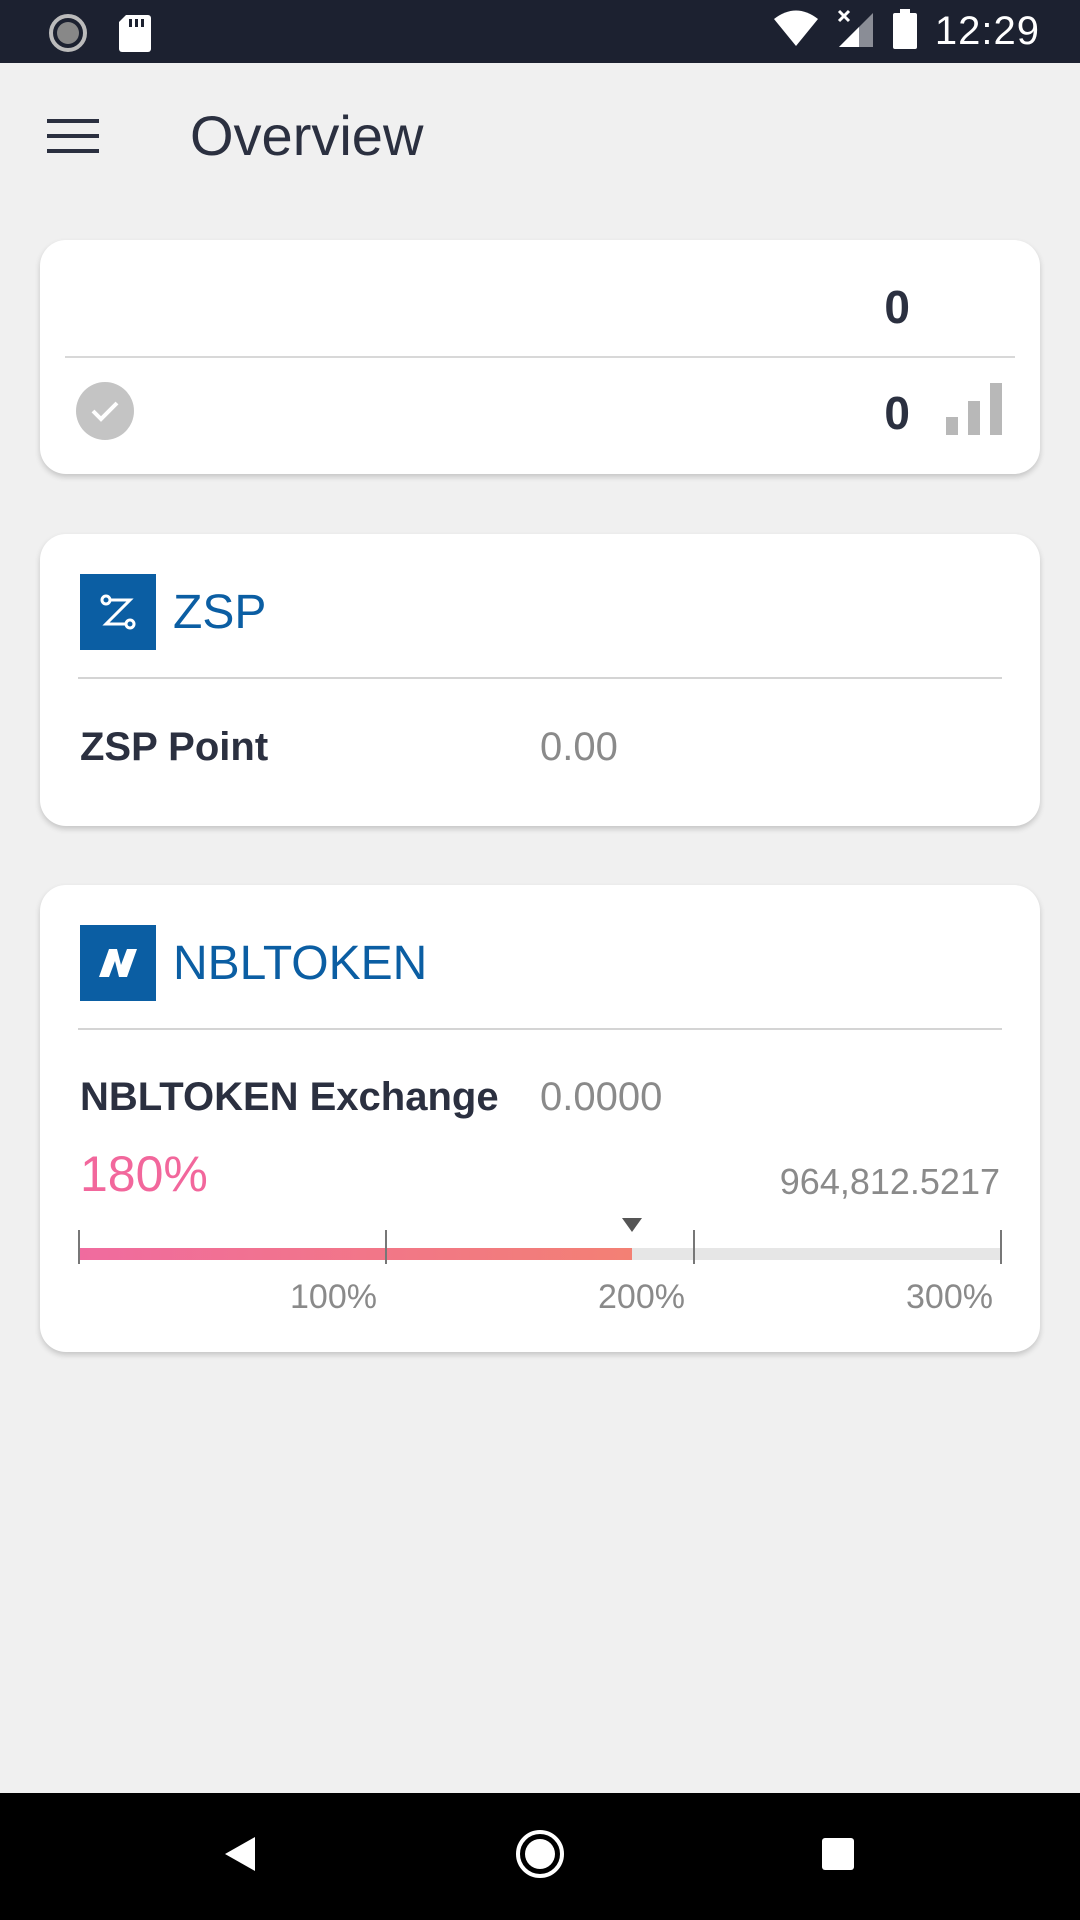 The image size is (1080, 1920). What do you see at coordinates (974, 409) in the screenshot?
I see `bar-chart-icon` at bounding box center [974, 409].